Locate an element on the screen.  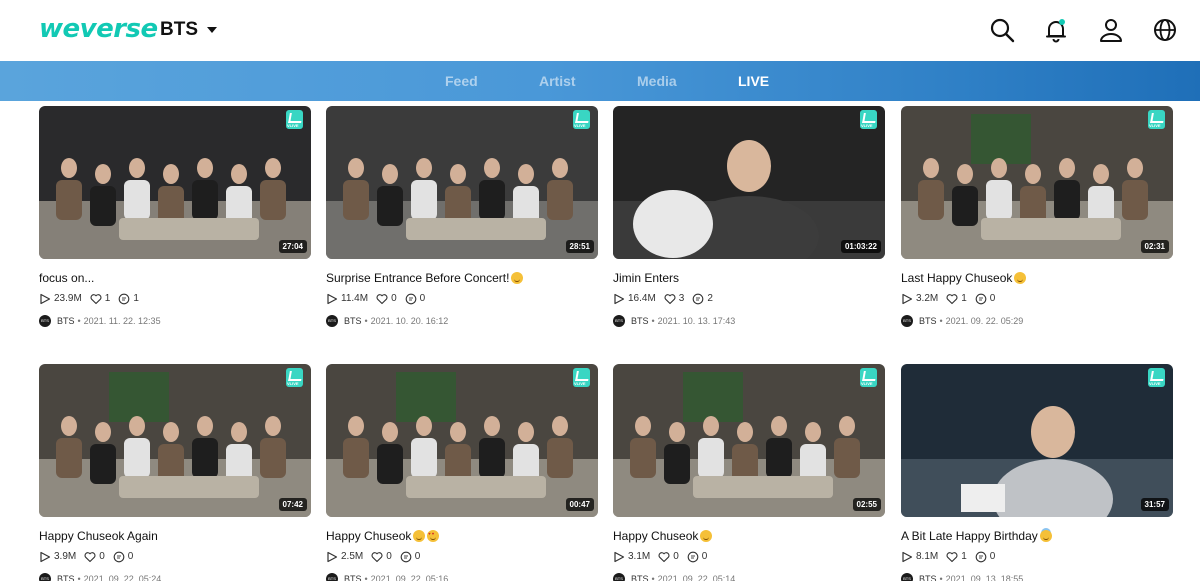
tab-feed: Feed is located at coordinates (461, 81).